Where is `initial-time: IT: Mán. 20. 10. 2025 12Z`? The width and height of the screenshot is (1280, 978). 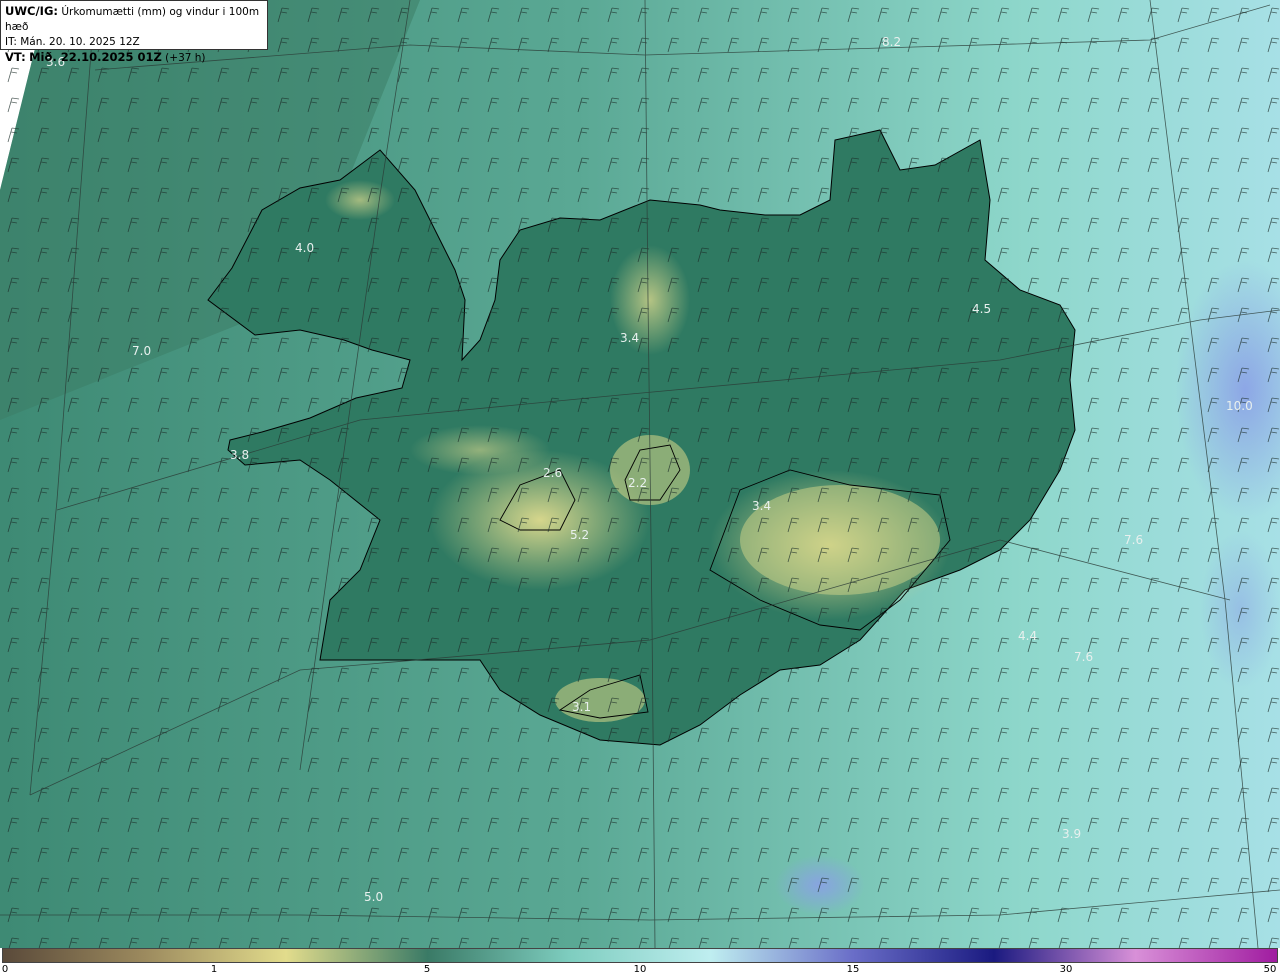
initial-time: IT: Mán. 20. 10. 2025 12Z is located at coordinates (72, 42).